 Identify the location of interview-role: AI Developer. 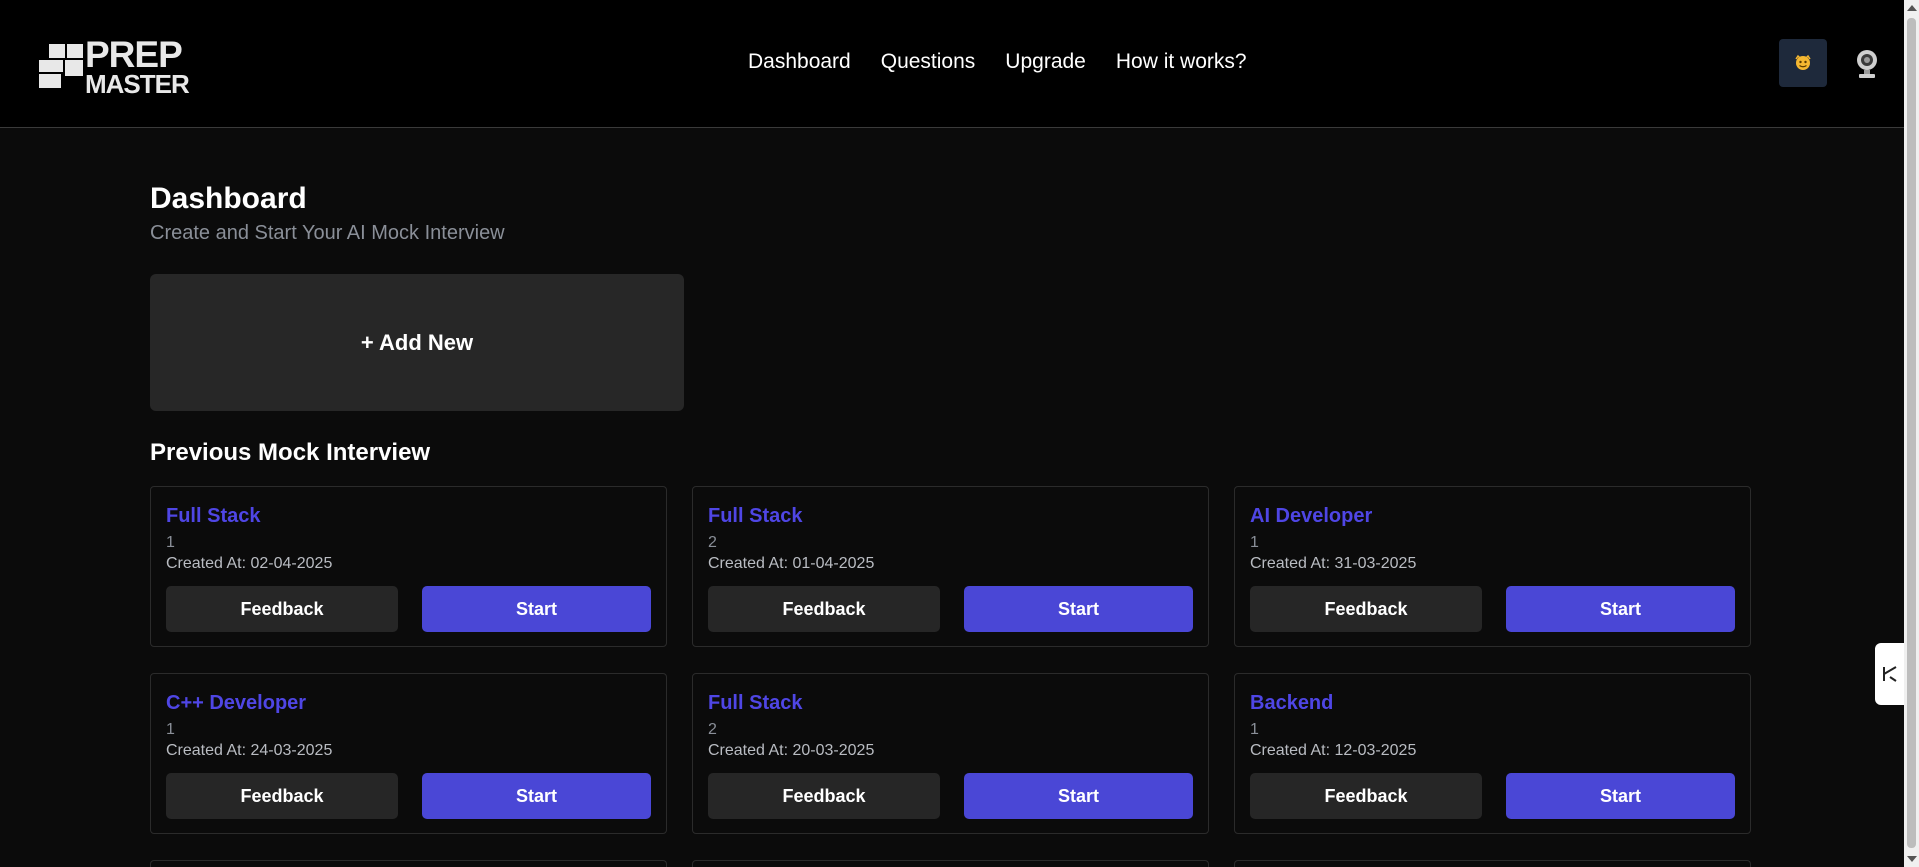
(1311, 516).